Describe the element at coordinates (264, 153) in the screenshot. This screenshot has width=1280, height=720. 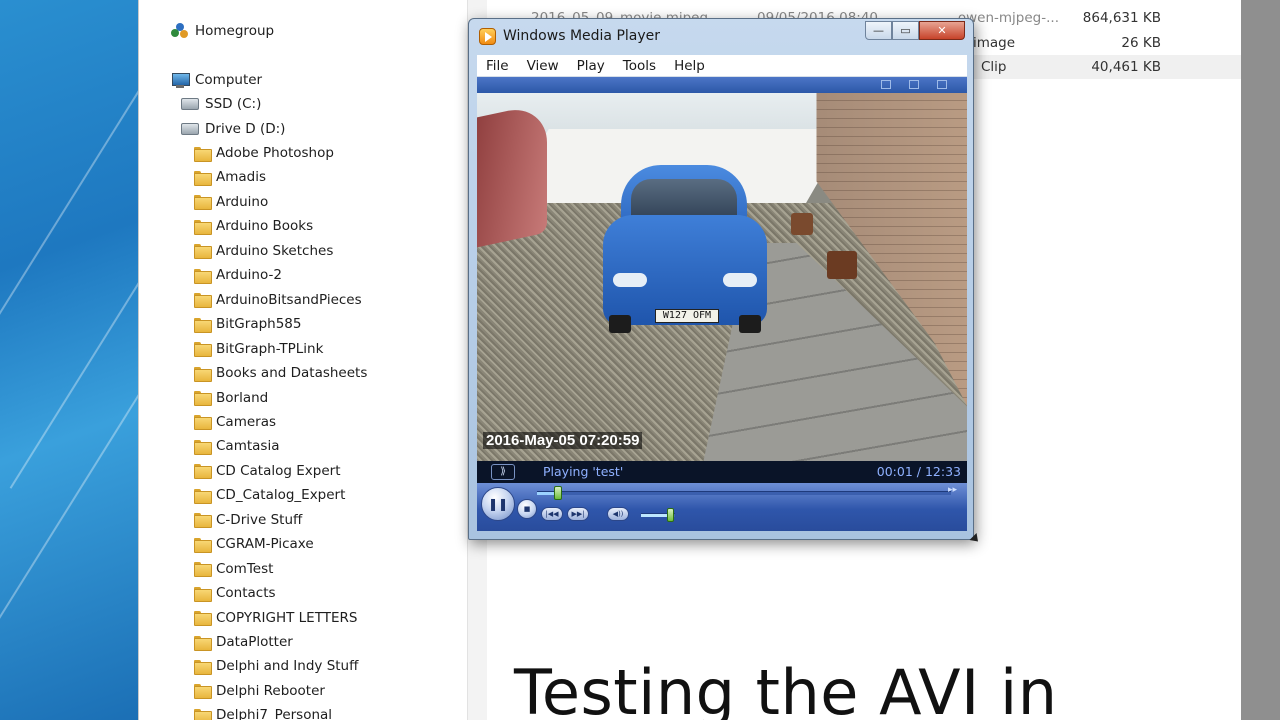
I see `tree-item-folder: Adobe Photoshop` at that location.